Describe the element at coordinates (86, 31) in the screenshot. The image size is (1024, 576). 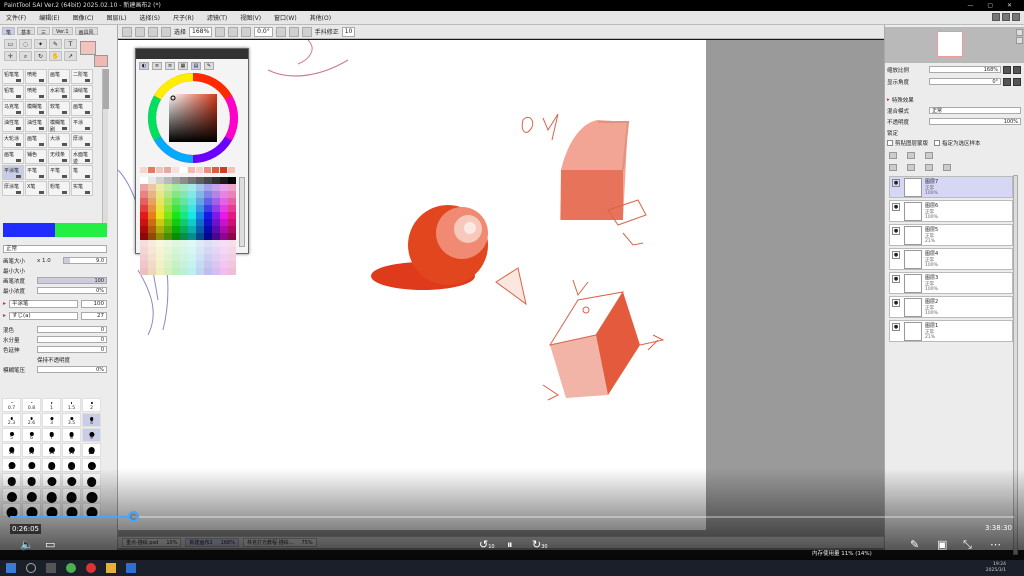
I see `brush-set-tab: 画具风` at that location.